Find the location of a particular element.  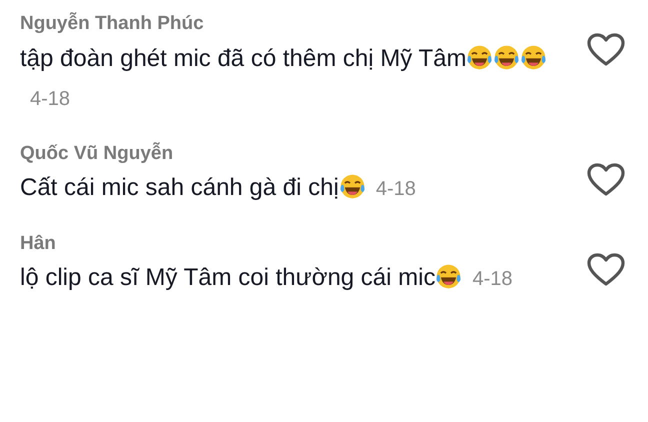

comment-author: Quốc Vũ Nguyễn is located at coordinates (303, 154).